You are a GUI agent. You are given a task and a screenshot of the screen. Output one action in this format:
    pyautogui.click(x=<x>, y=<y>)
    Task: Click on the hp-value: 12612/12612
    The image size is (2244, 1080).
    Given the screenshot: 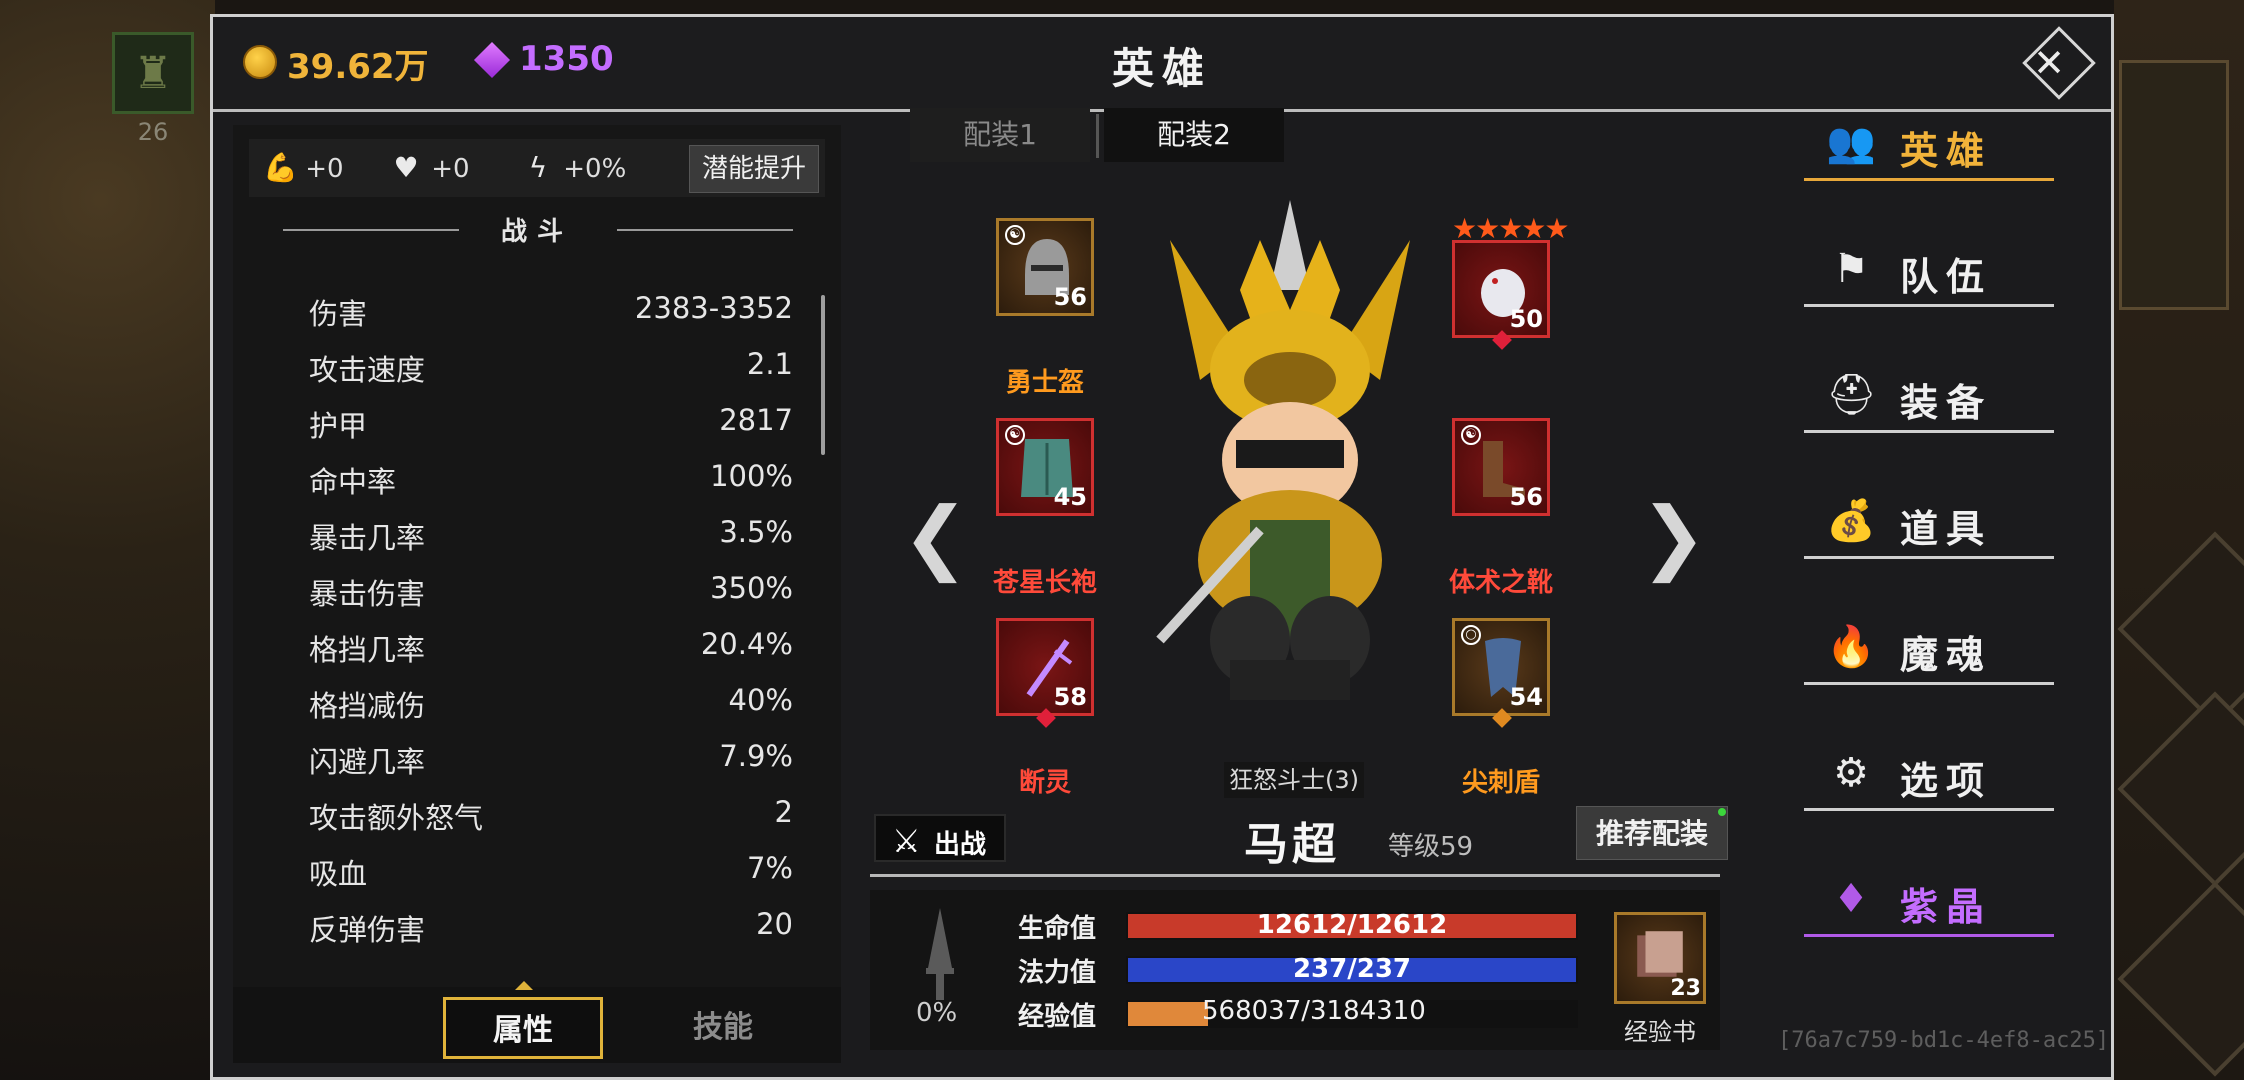 What is the action you would take?
    pyautogui.click(x=1352, y=925)
    